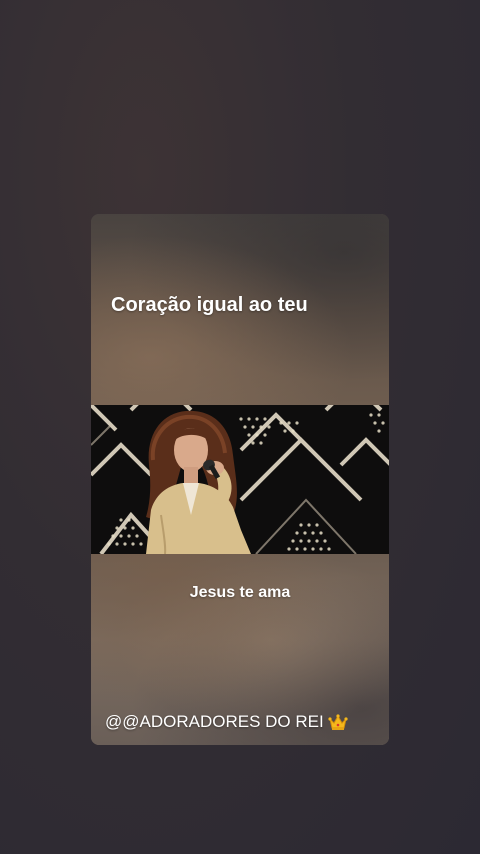  I want to click on caption-text: Jesus te ama, so click(240, 592).